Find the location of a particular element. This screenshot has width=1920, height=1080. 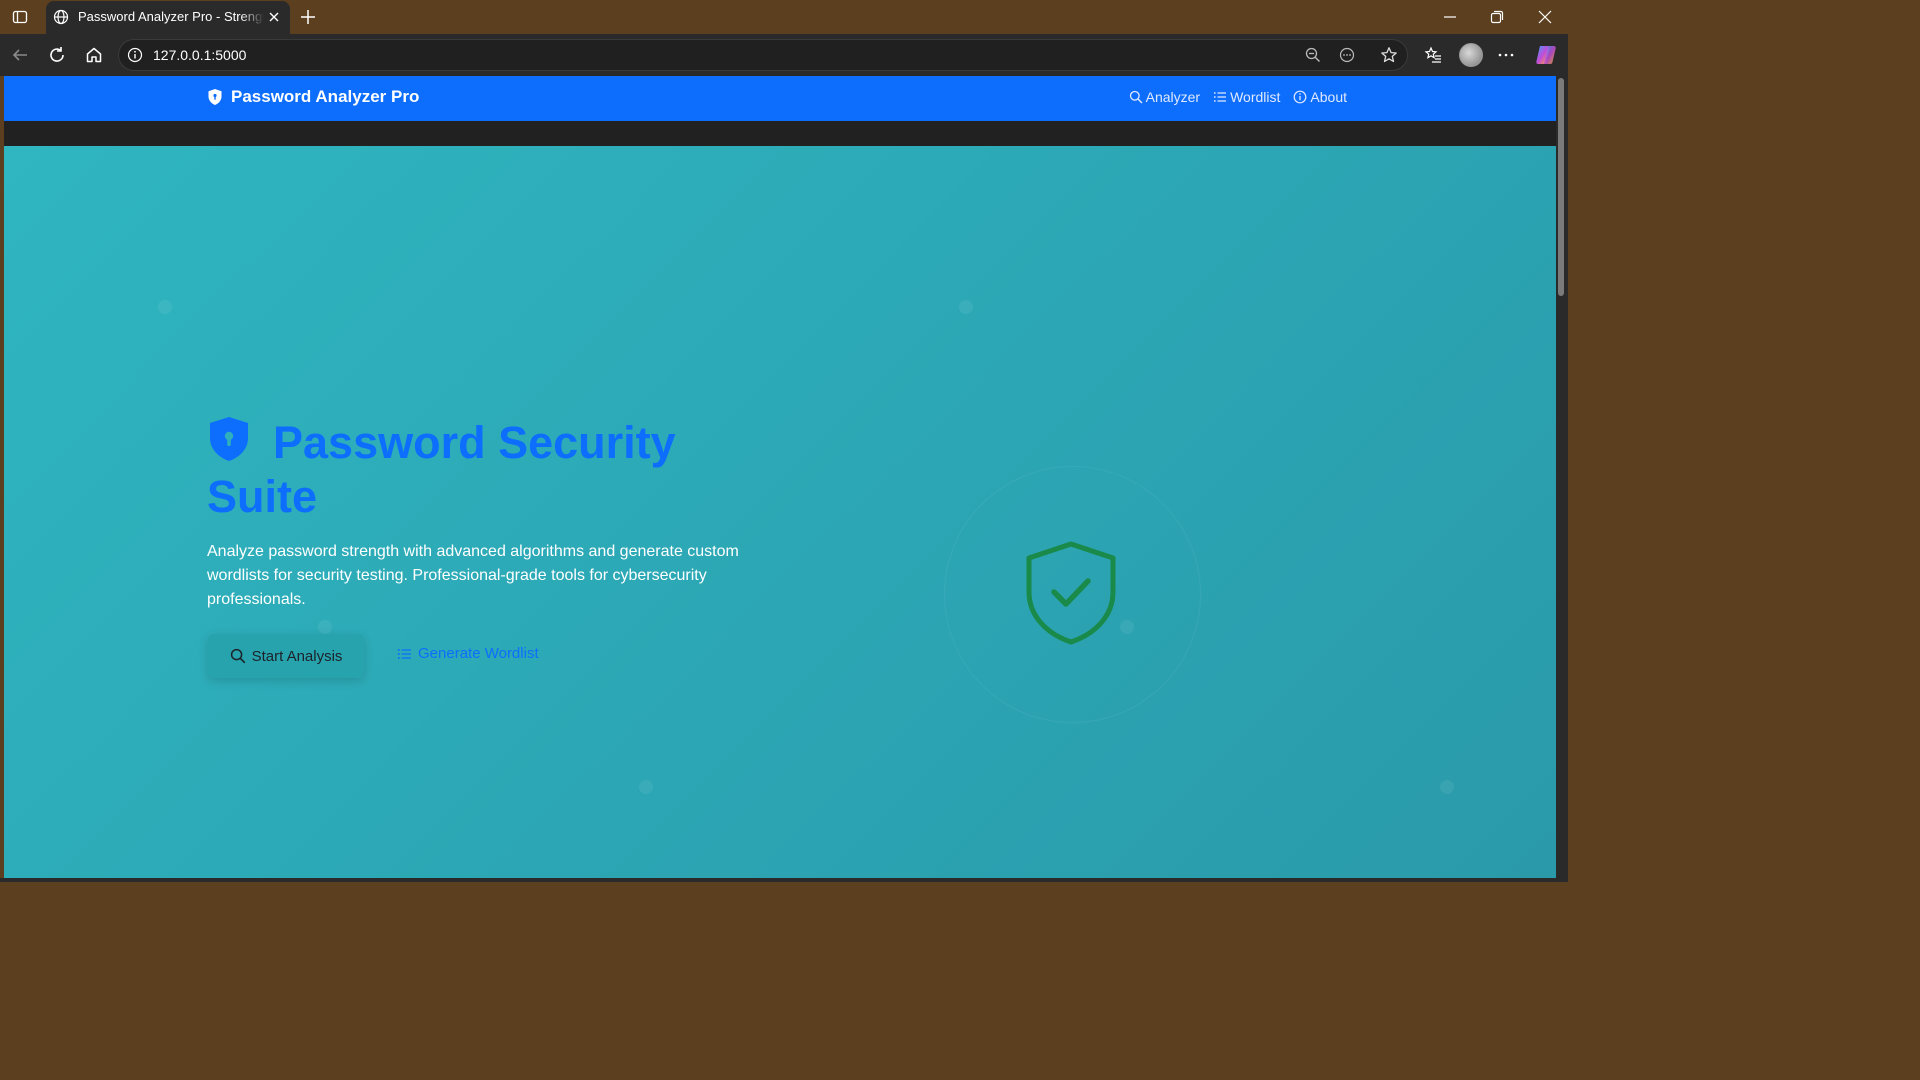

nav-item-analyzer: Analyzer is located at coordinates (1164, 97).